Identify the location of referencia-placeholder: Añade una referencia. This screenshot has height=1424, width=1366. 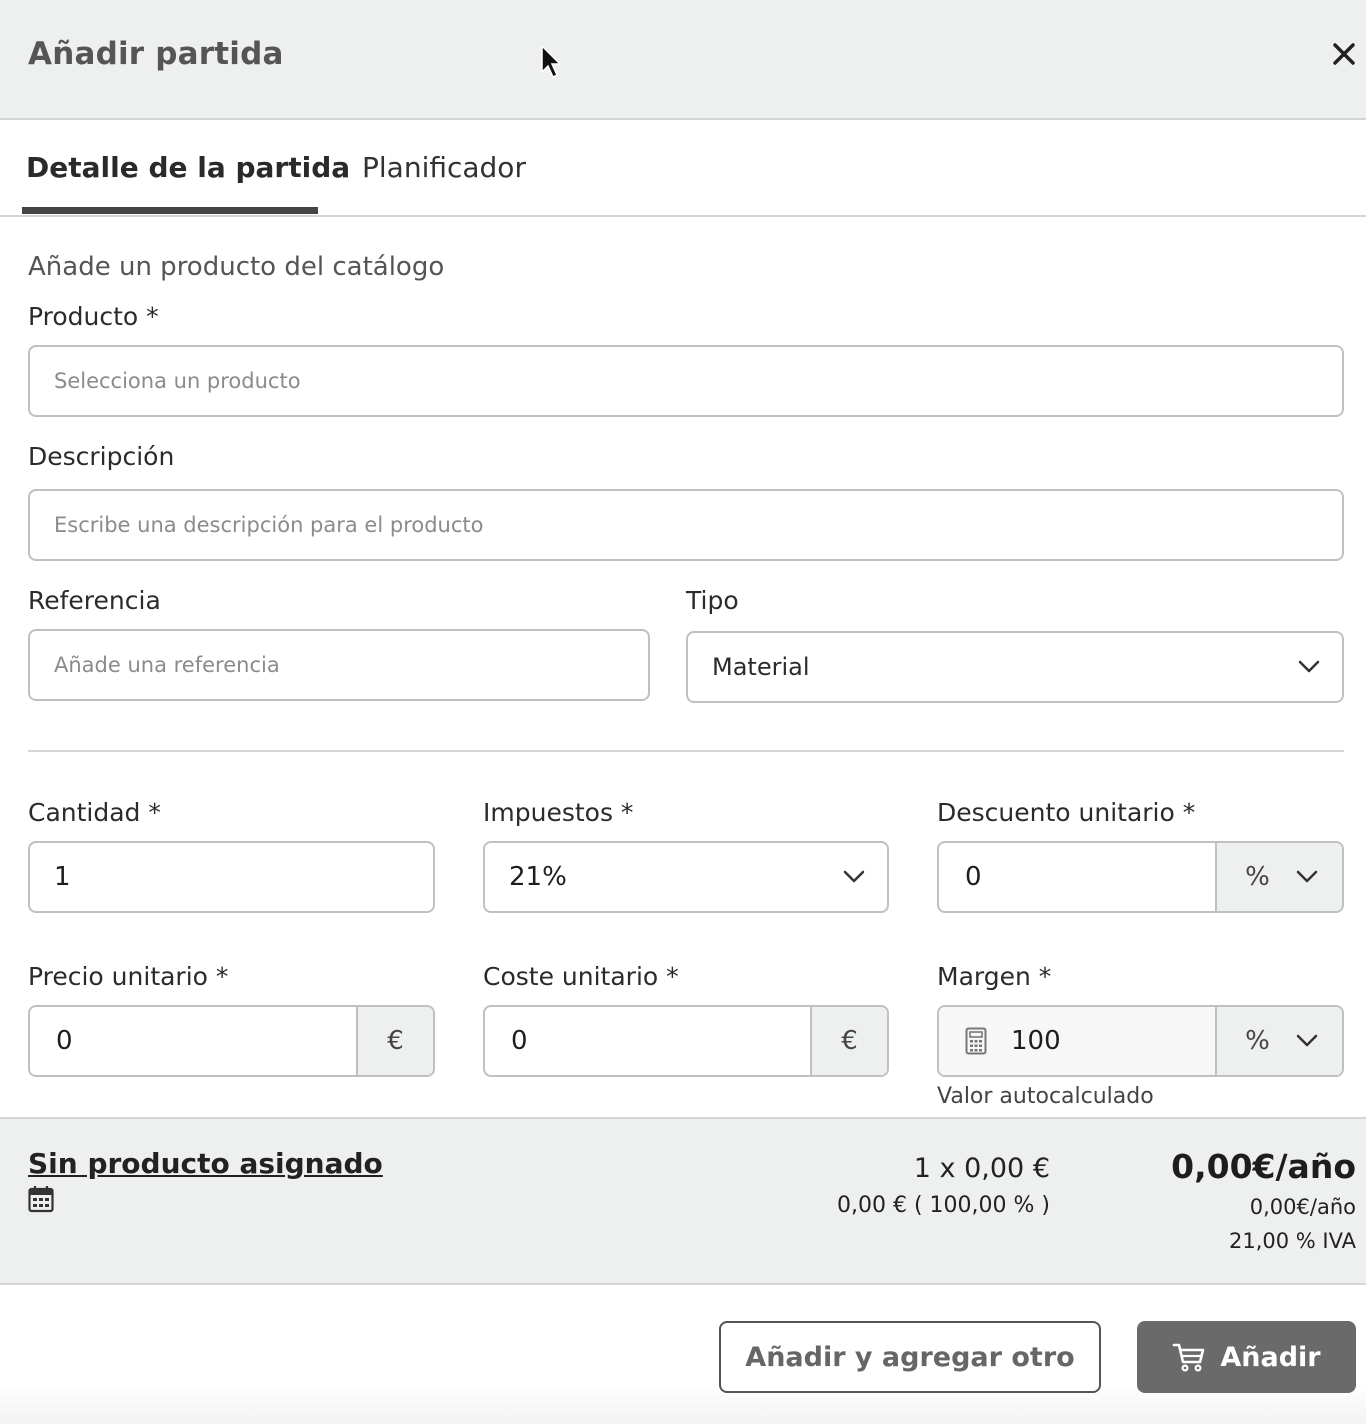
(167, 665).